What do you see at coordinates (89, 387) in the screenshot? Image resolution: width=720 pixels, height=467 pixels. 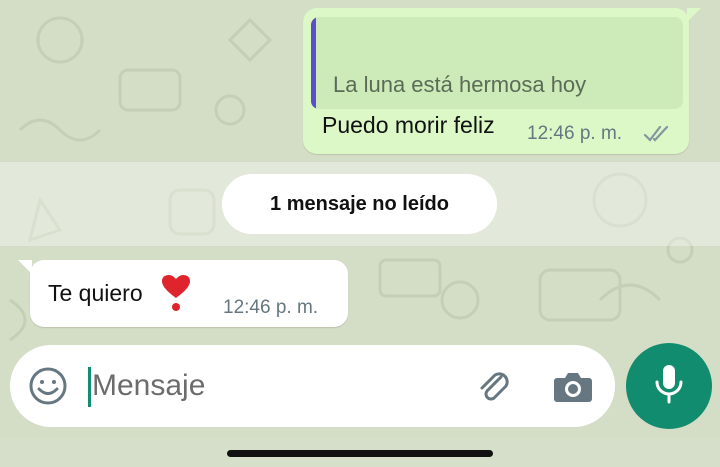 I see `text-cursor` at bounding box center [89, 387].